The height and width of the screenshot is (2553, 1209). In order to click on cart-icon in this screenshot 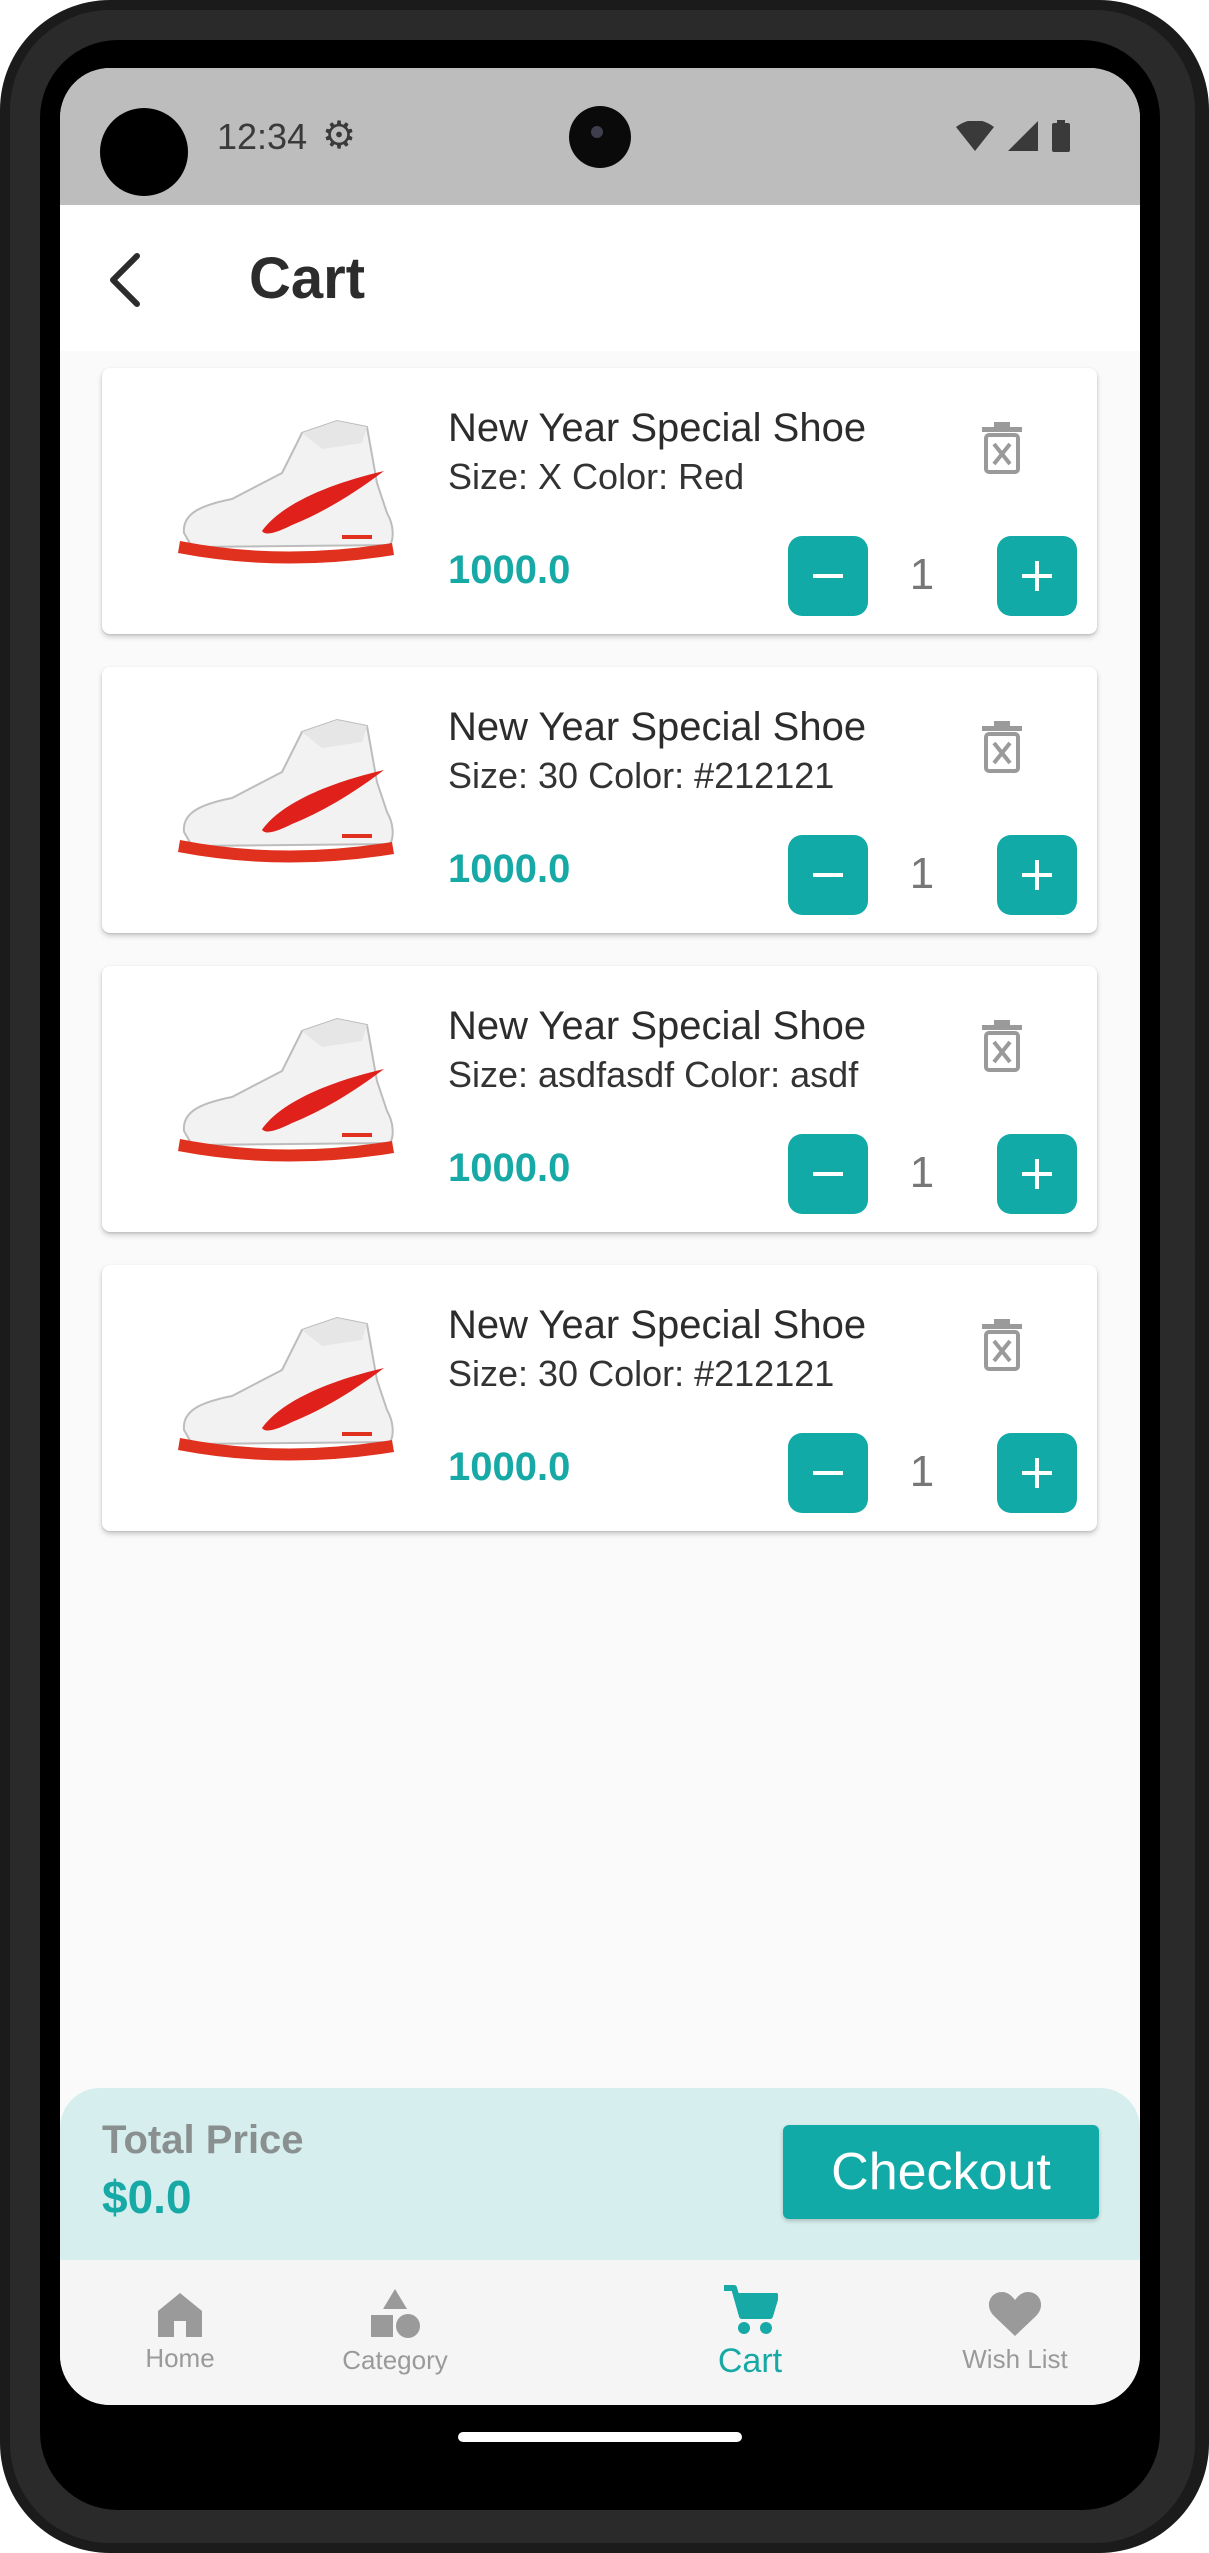, I will do `click(751, 2309)`.